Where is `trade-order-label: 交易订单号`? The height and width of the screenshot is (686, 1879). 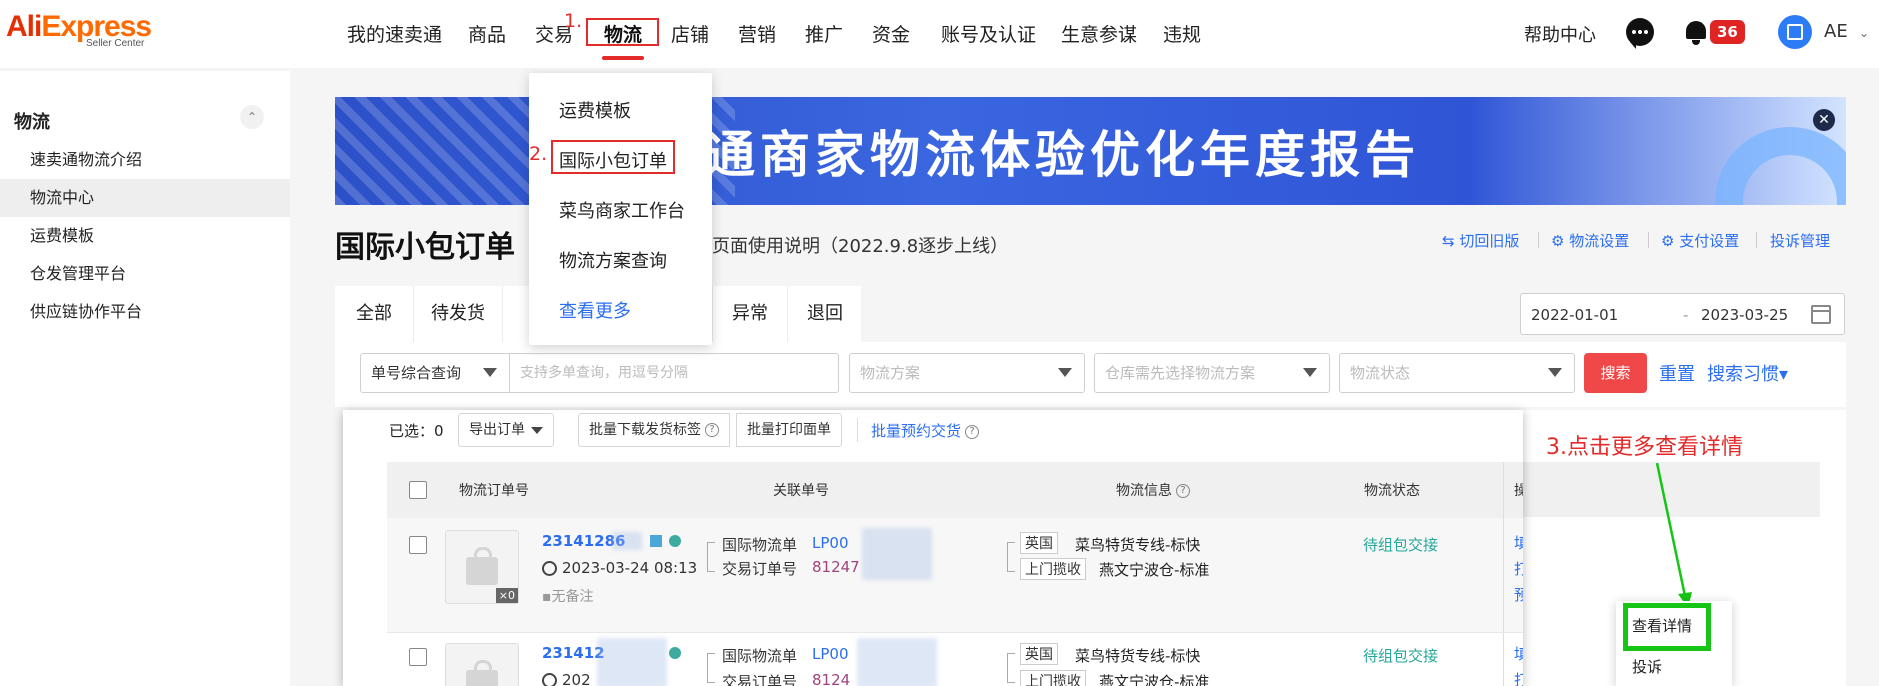
trade-order-label: 交易订单号 is located at coordinates (760, 569).